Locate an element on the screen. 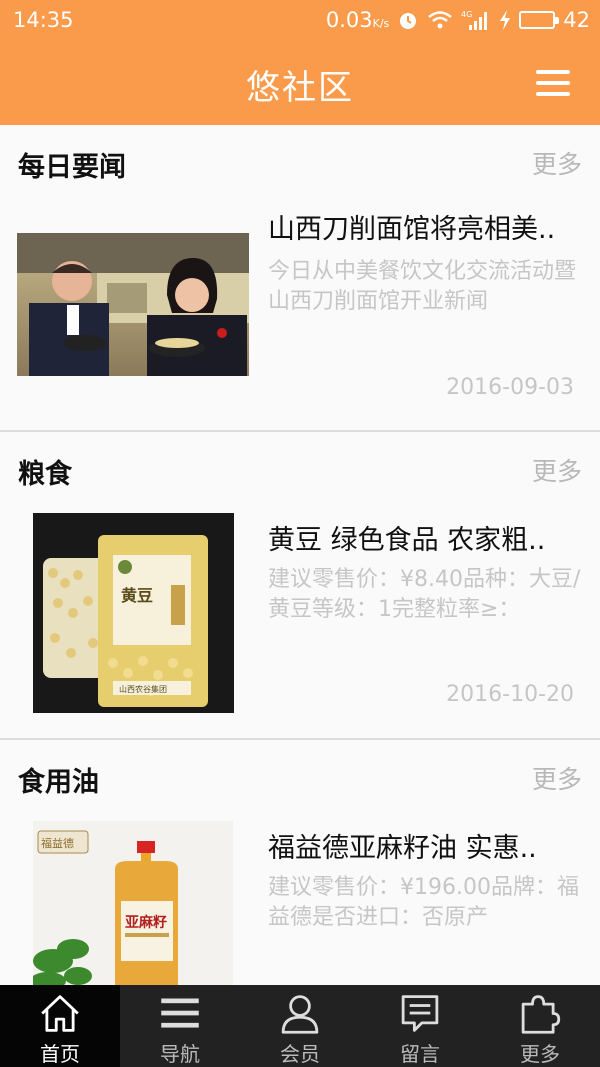 The height and width of the screenshot is (1067, 600). battery-percent: 42 is located at coordinates (576, 20).